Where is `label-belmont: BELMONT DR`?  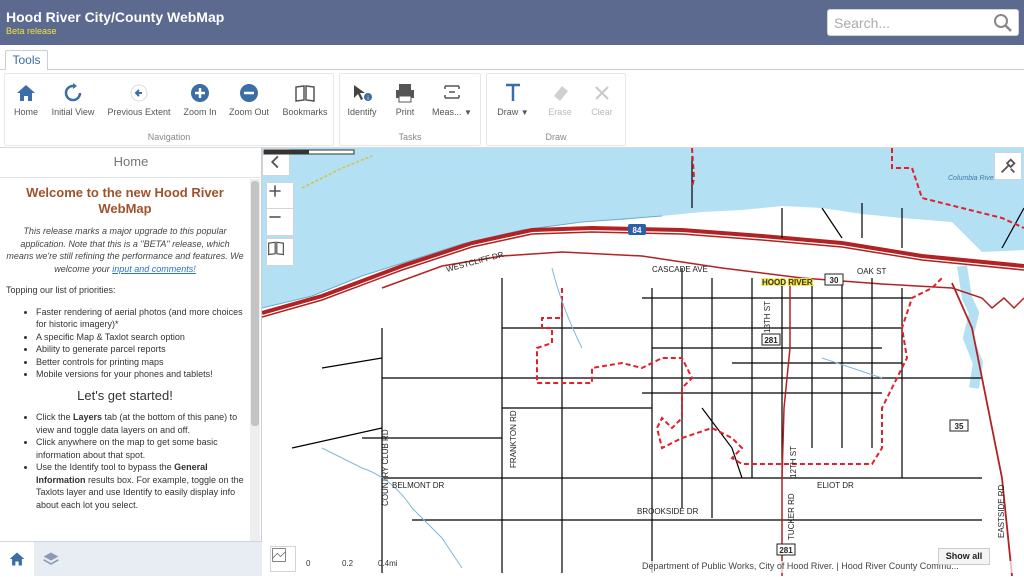 label-belmont: BELMONT DR is located at coordinates (418, 485).